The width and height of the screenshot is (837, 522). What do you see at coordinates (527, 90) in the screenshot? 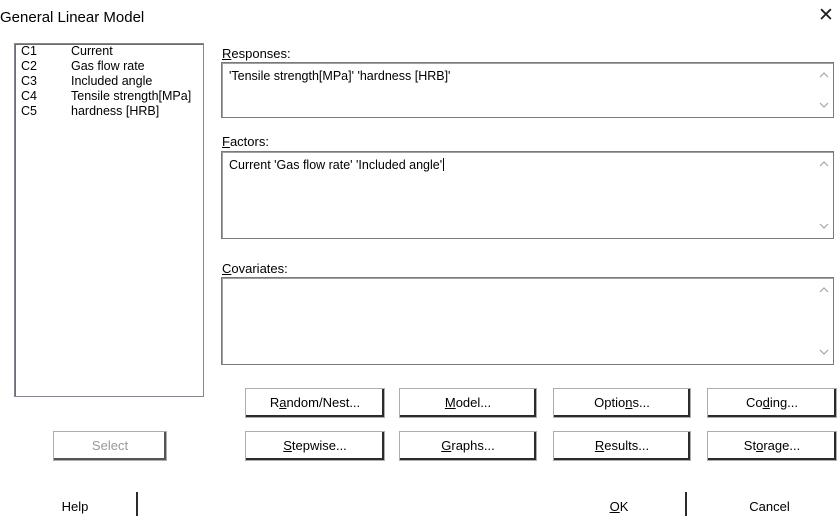
I see `responses-field: 'Tensile strength[MPa]' 'hardness [HRB]'` at bounding box center [527, 90].